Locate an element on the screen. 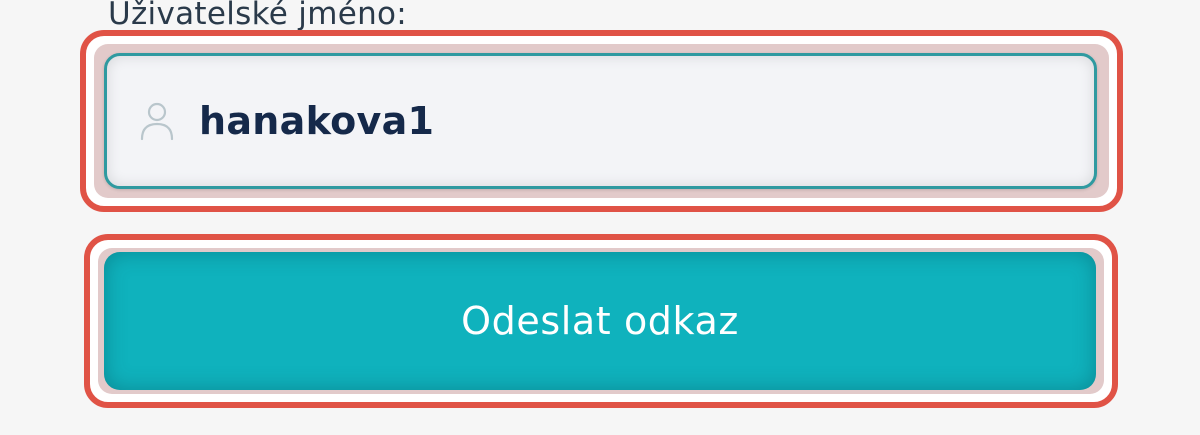 The height and width of the screenshot is (435, 1200). username-input is located at coordinates (646, 121).